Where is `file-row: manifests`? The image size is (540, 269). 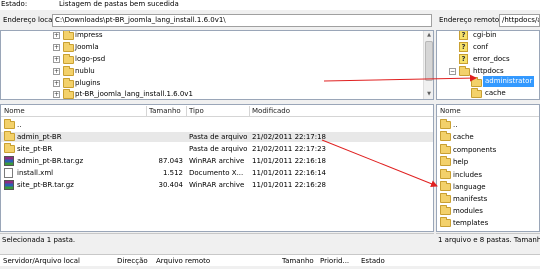
file-row: manifests is located at coordinates (488, 198).